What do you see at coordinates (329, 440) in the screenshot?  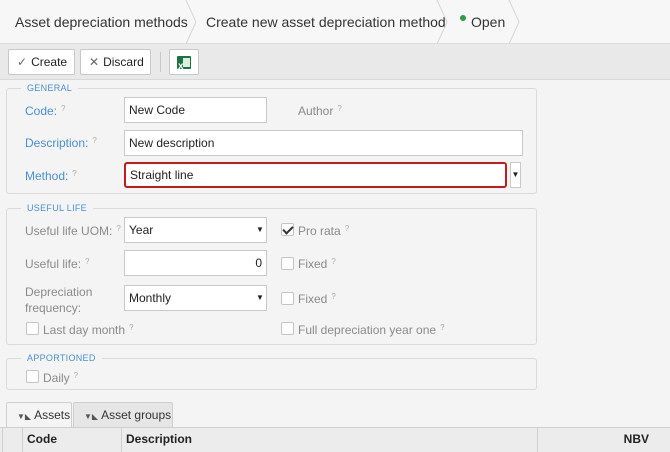 I see `column-header-description: Description` at bounding box center [329, 440].